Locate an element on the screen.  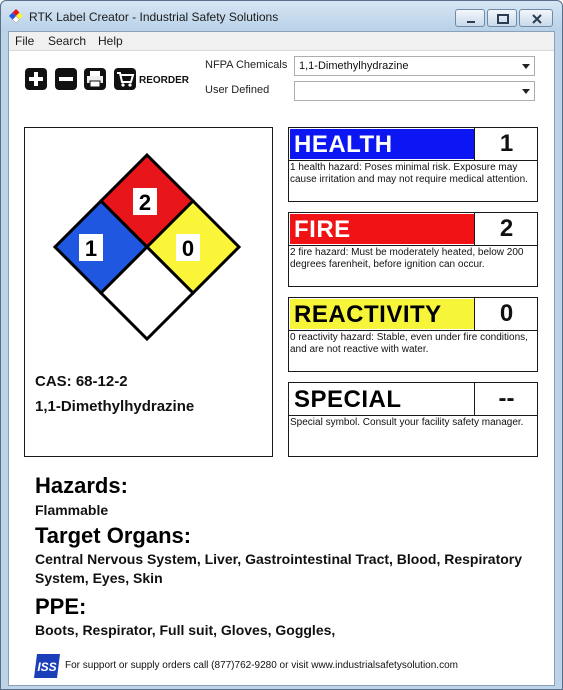
minimize-button is located at coordinates (470, 18).